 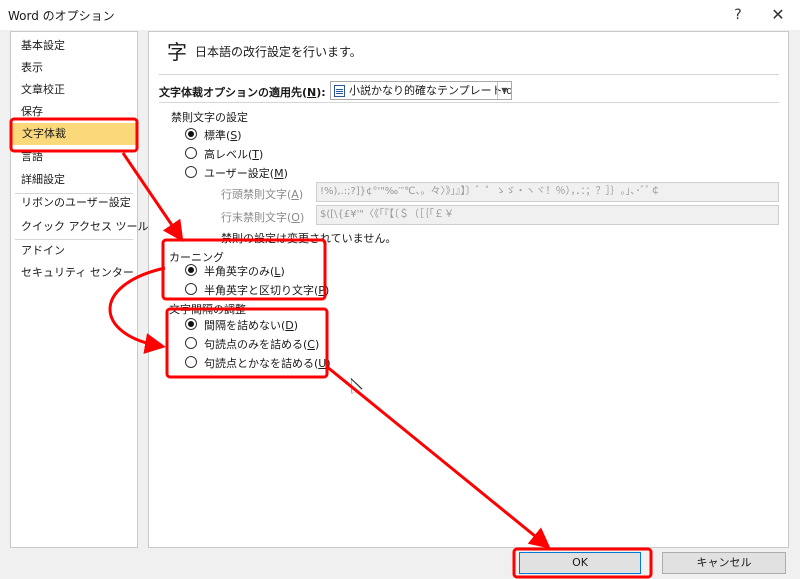 I want to click on kinsoku-custom-label: ユーザー設定(M), so click(x=246, y=173).